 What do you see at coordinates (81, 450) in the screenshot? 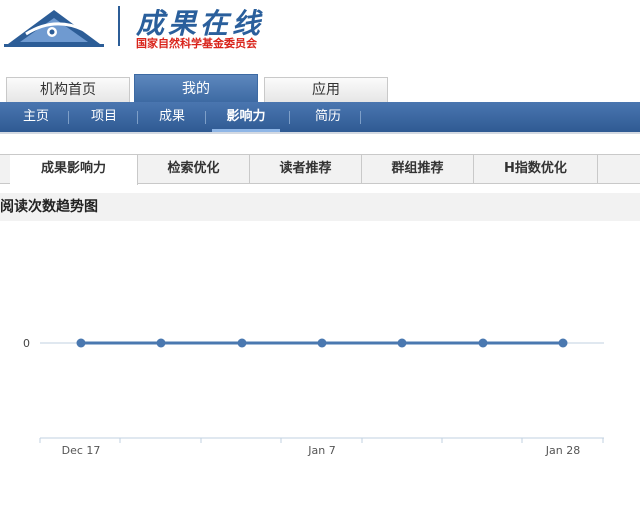
I see `x-tick-label: Dec 17` at bounding box center [81, 450].